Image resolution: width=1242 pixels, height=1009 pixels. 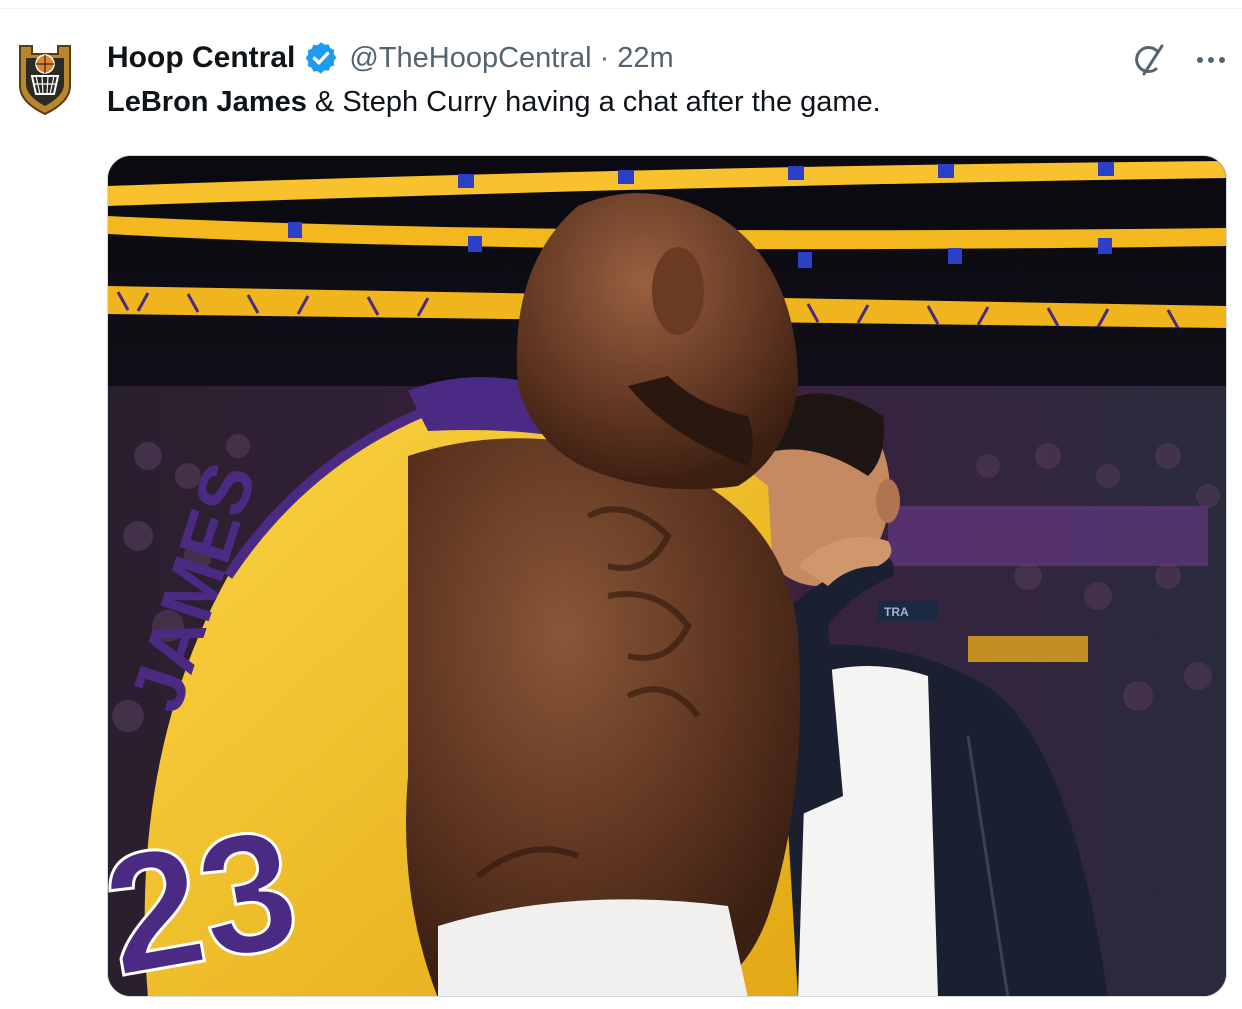 I want to click on courtside-sign-text: TRA, so click(x=896, y=612).